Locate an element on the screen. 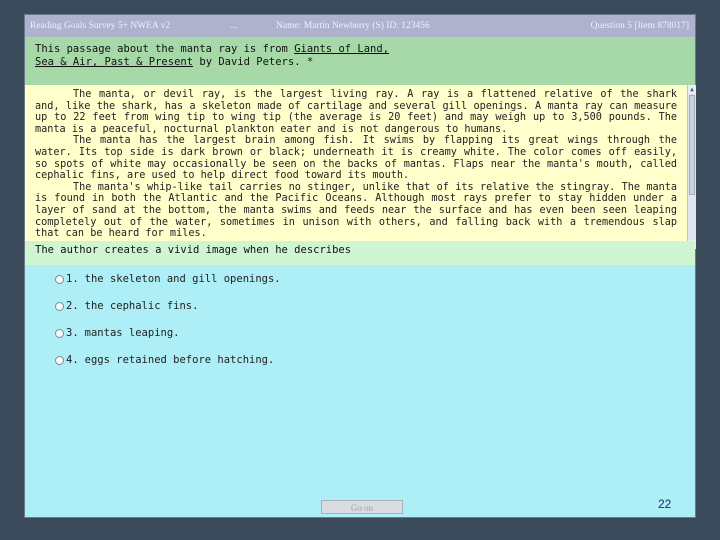 This screenshot has height=540, width=720. choice-number: 1. is located at coordinates (72, 279).